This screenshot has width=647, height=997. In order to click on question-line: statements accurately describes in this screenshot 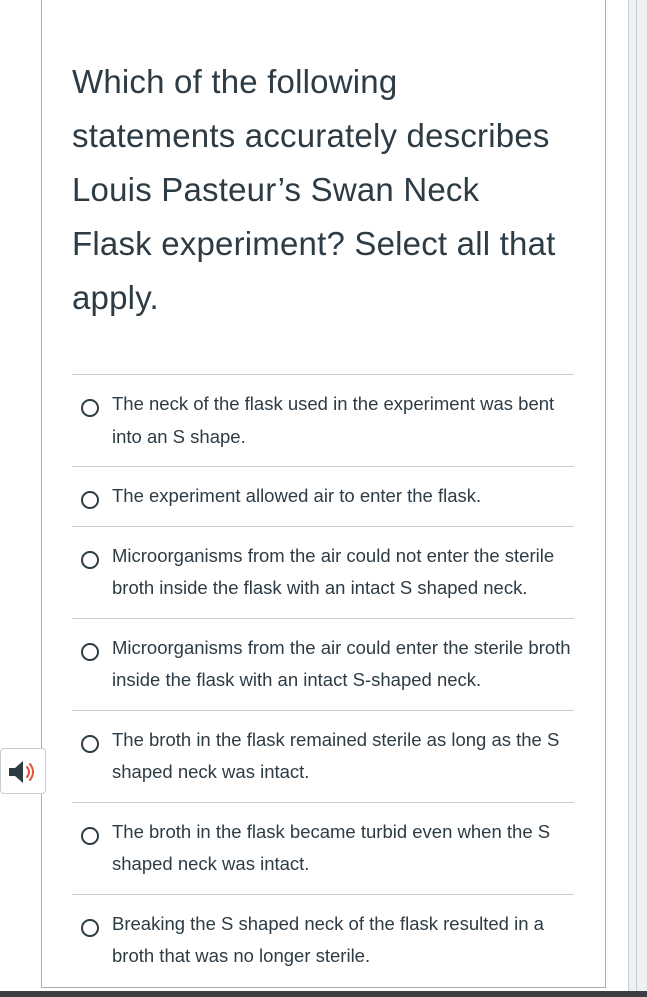, I will do `click(311, 135)`.